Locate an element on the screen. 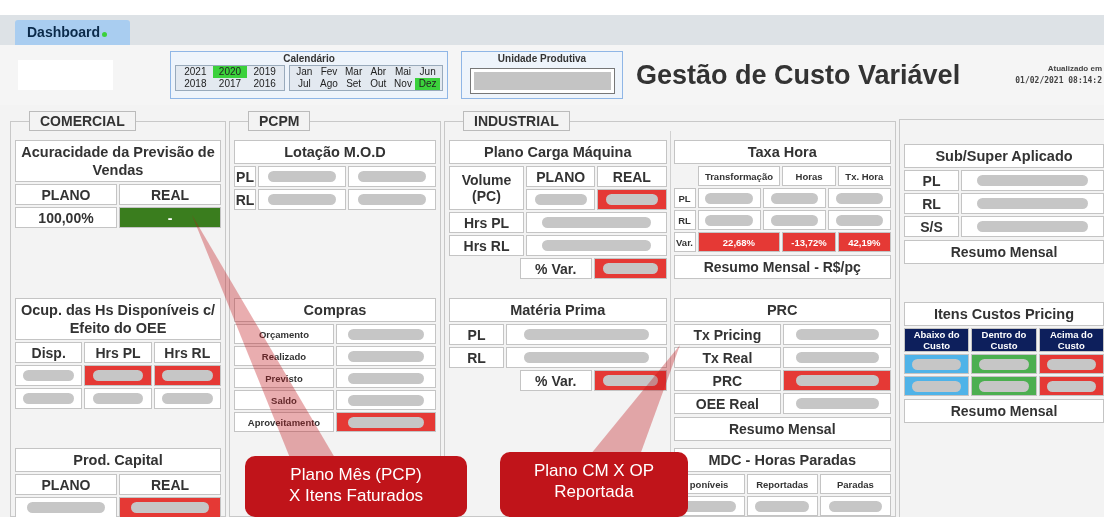 This screenshot has width=1104, height=517. calendar-option: Mar is located at coordinates (353, 72).